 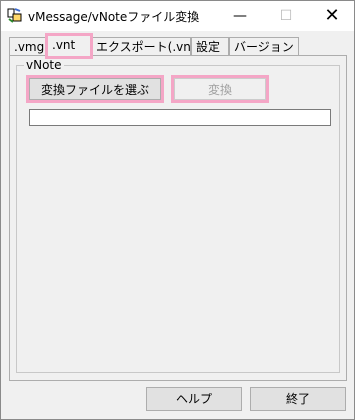 What do you see at coordinates (28, 46) in the screenshot?
I see `tab-vmg: .vmg` at bounding box center [28, 46].